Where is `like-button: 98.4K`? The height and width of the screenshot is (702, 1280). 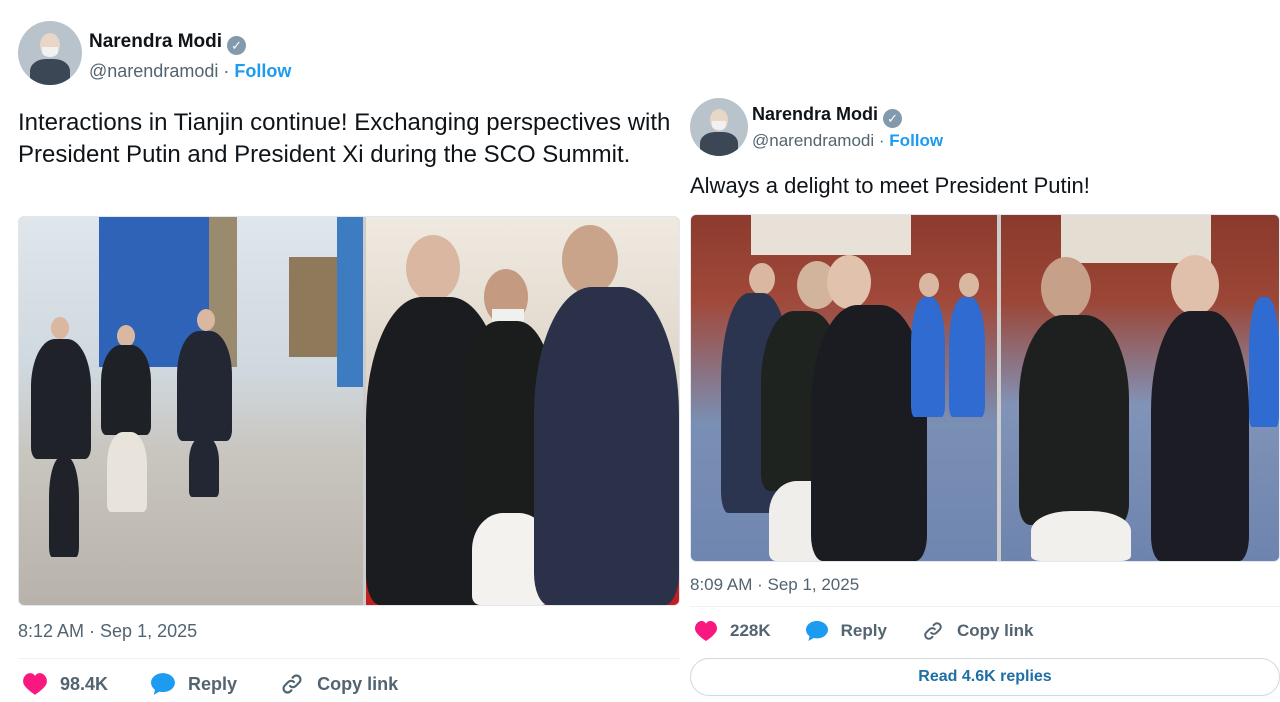
like-button: 98.4K is located at coordinates (65, 684).